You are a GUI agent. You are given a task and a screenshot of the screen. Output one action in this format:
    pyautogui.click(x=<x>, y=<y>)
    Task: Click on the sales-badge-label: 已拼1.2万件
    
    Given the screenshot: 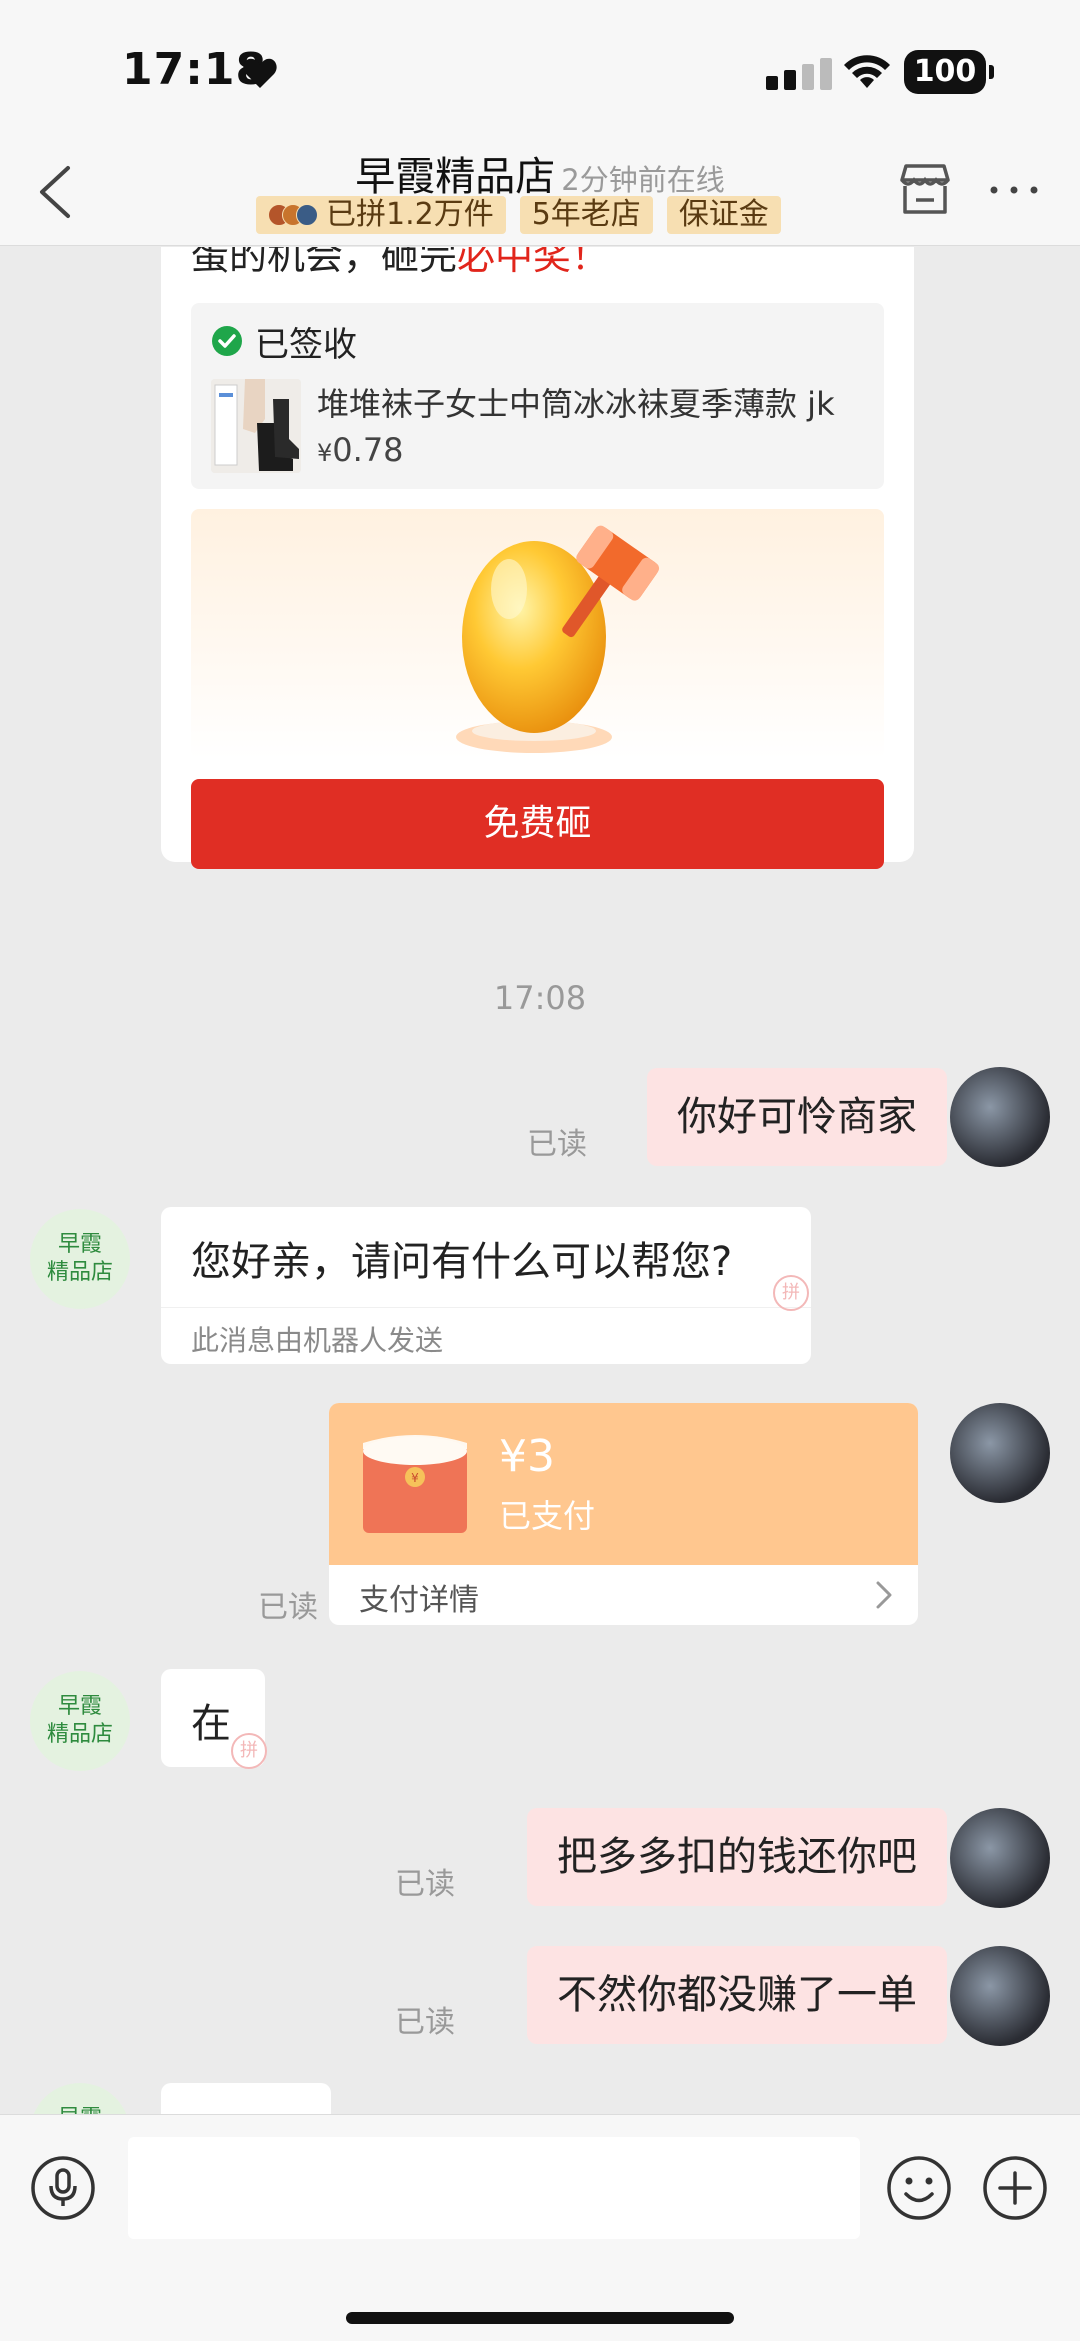 What is the action you would take?
    pyautogui.click(x=410, y=214)
    